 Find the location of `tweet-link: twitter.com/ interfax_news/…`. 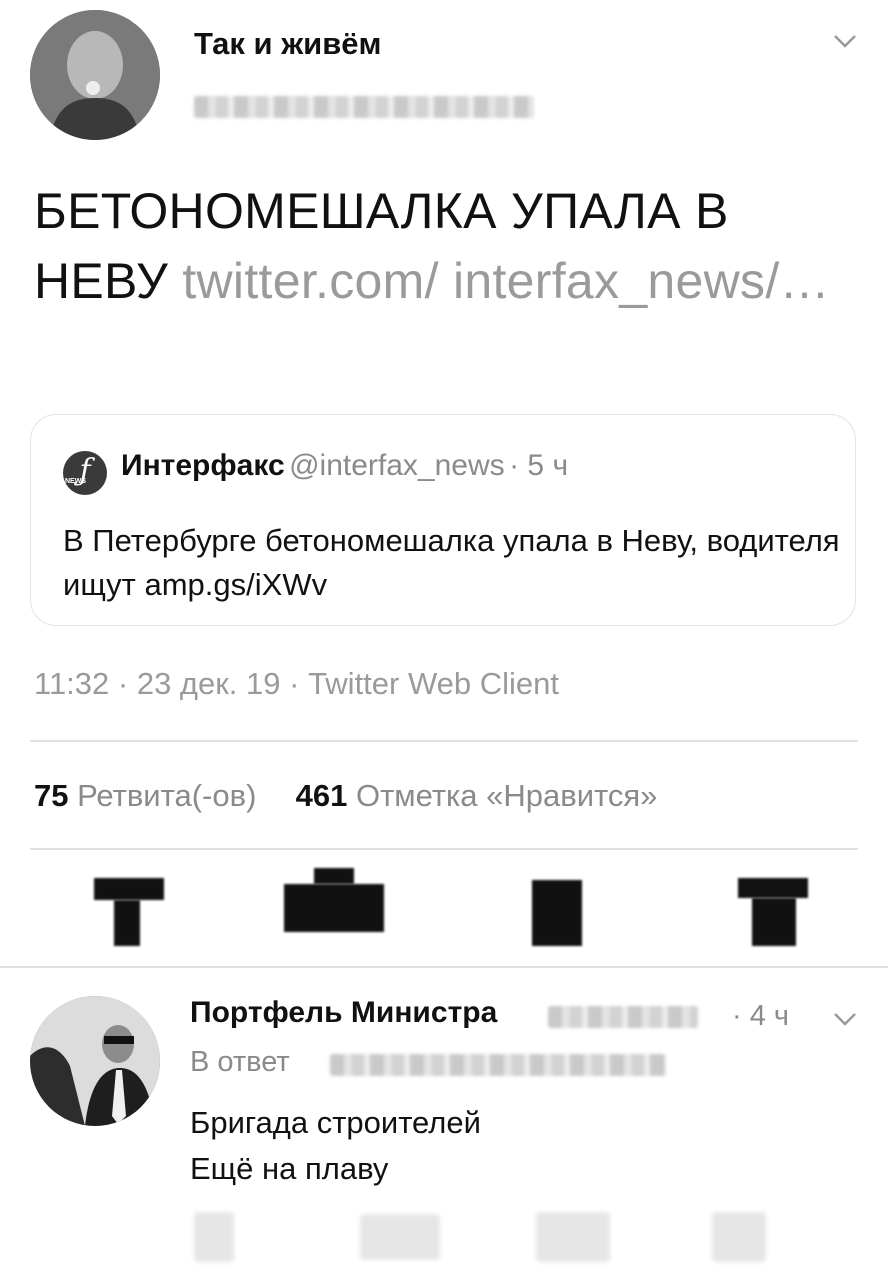

tweet-link: twitter.com/ interfax_news/… is located at coordinates (506, 281).